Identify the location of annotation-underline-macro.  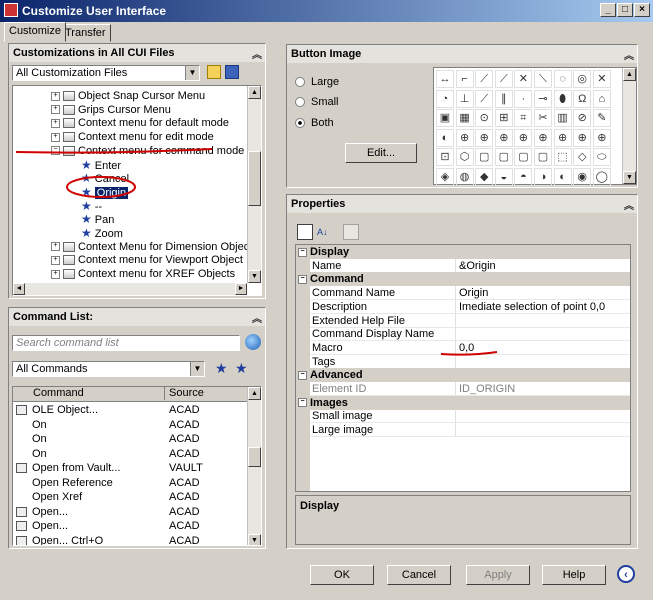
(469, 353).